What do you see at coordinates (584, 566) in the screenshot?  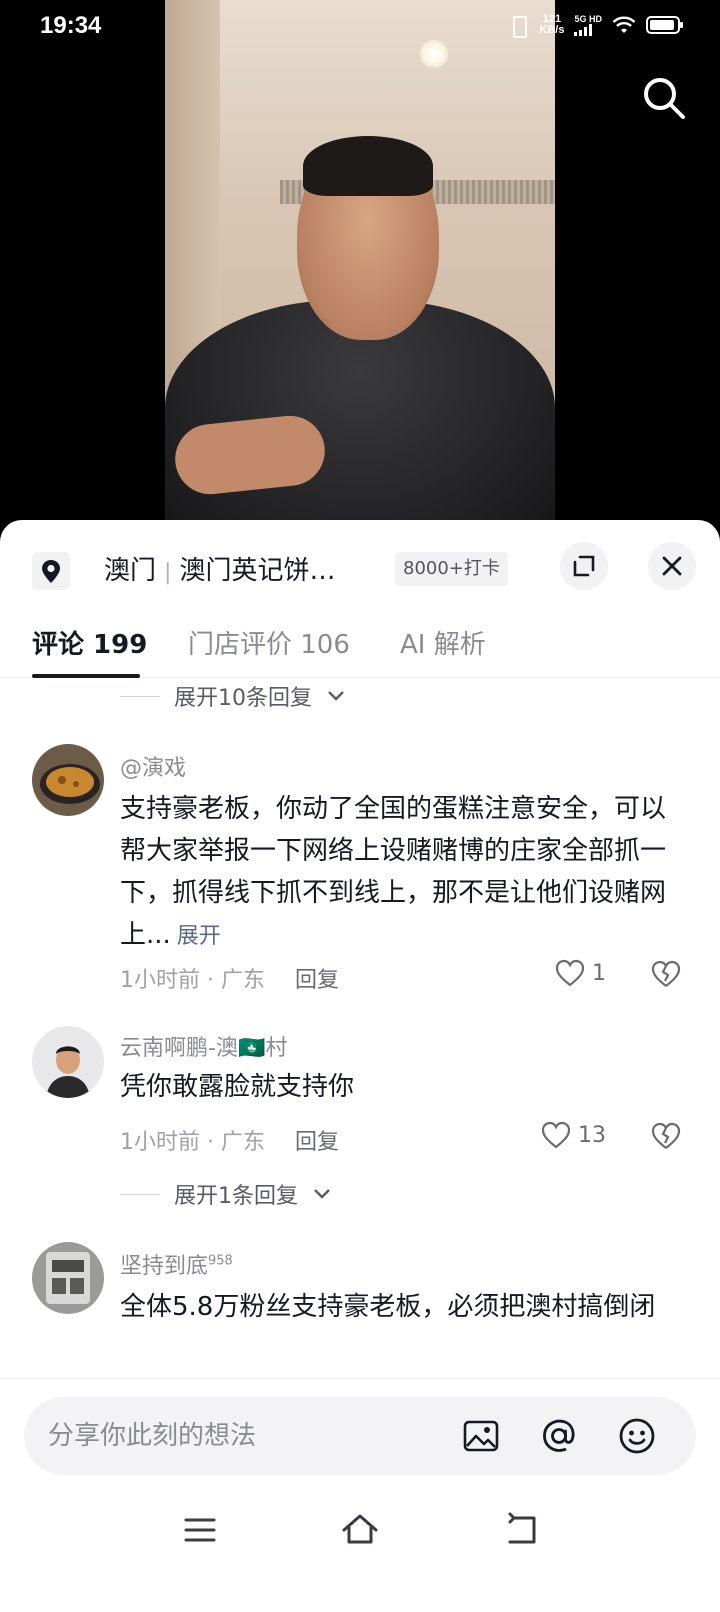 I see `expand-icon` at bounding box center [584, 566].